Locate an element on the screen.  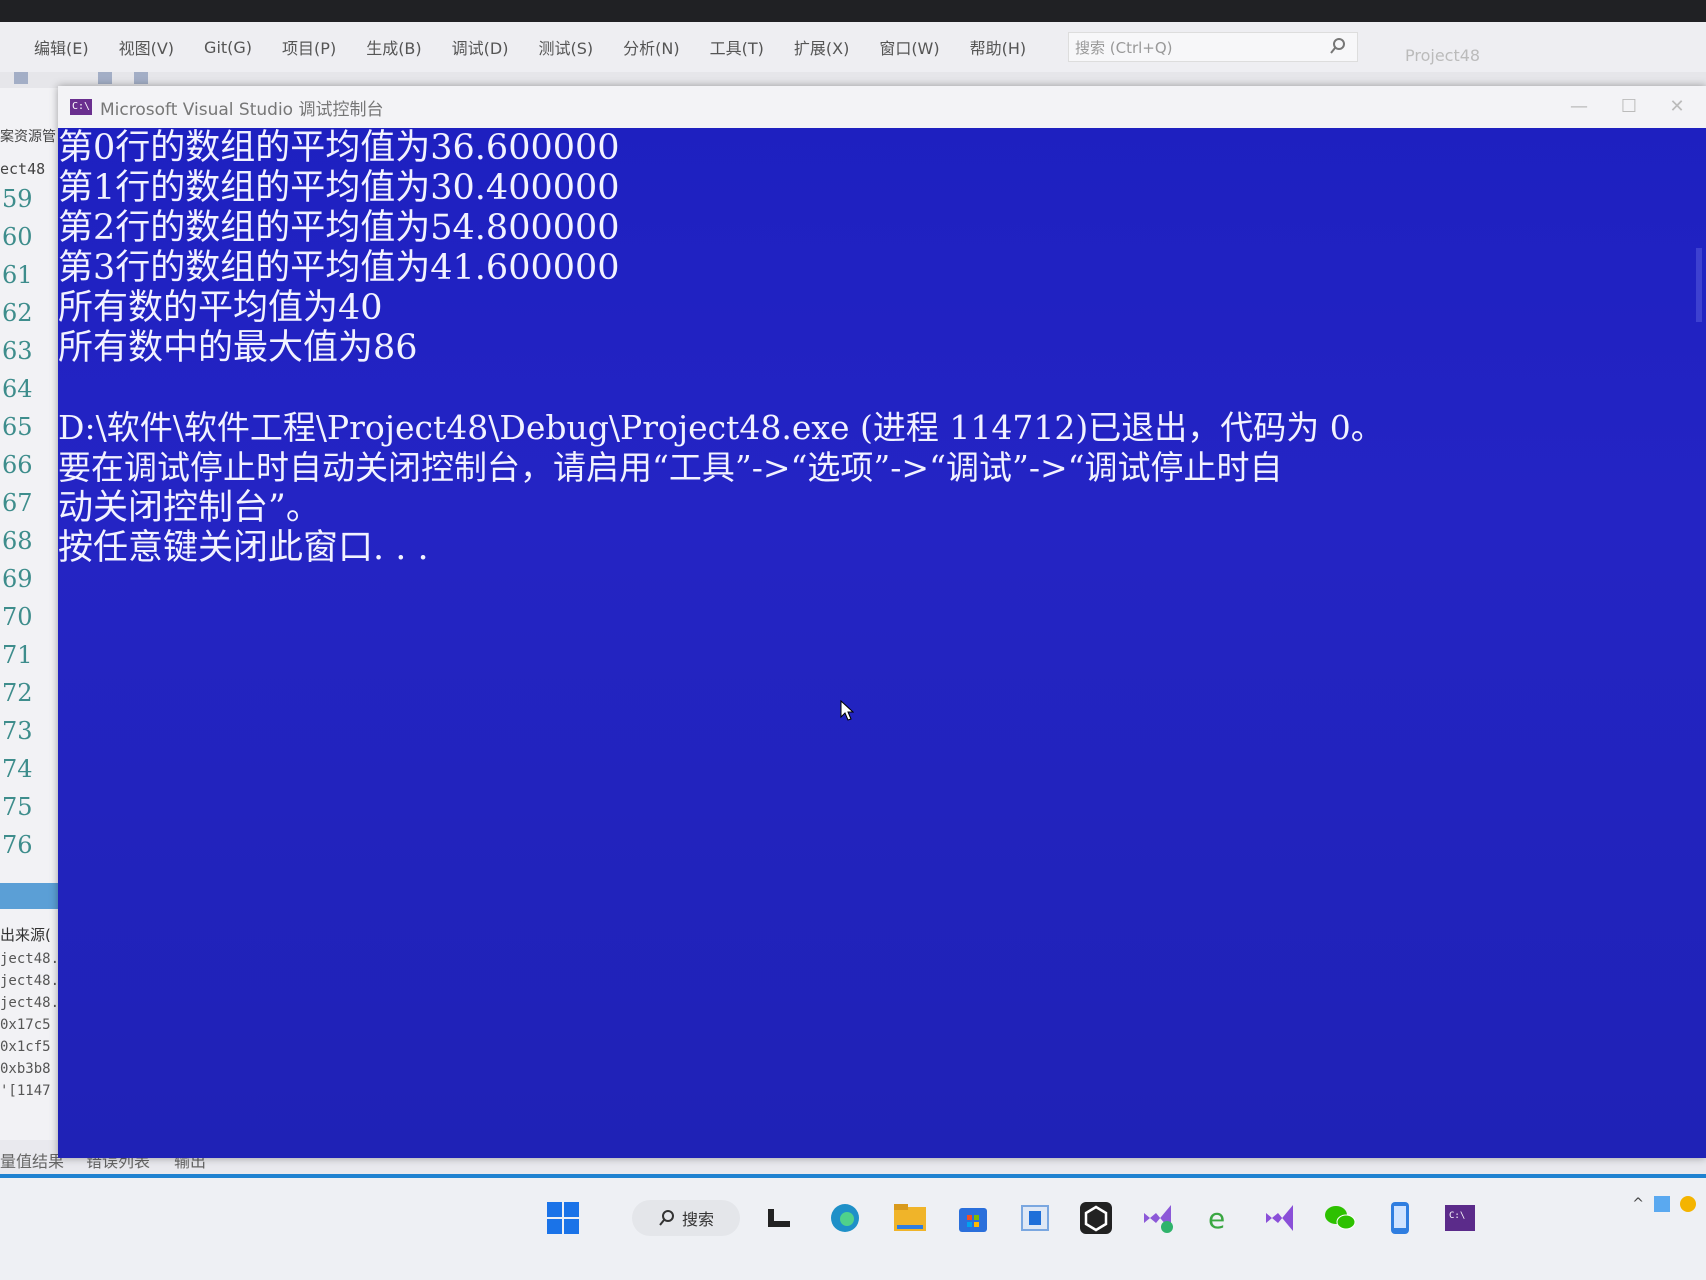
toolbar-undo-icon is located at coordinates (21, 78).